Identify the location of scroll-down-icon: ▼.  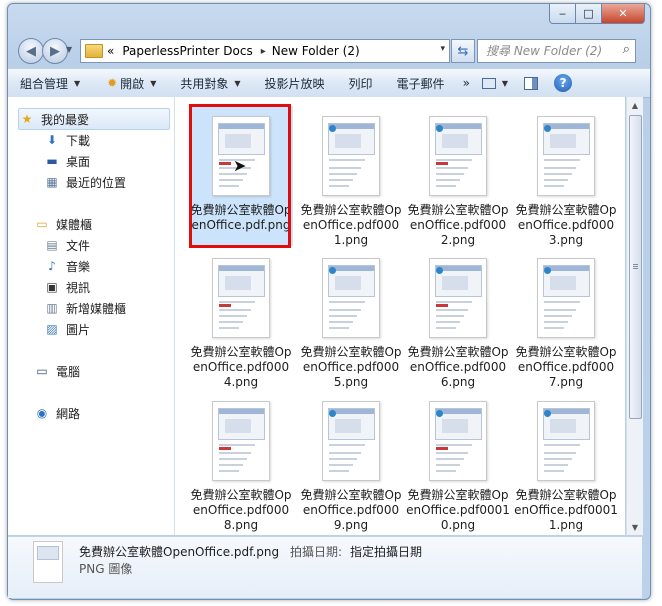
(635, 527).